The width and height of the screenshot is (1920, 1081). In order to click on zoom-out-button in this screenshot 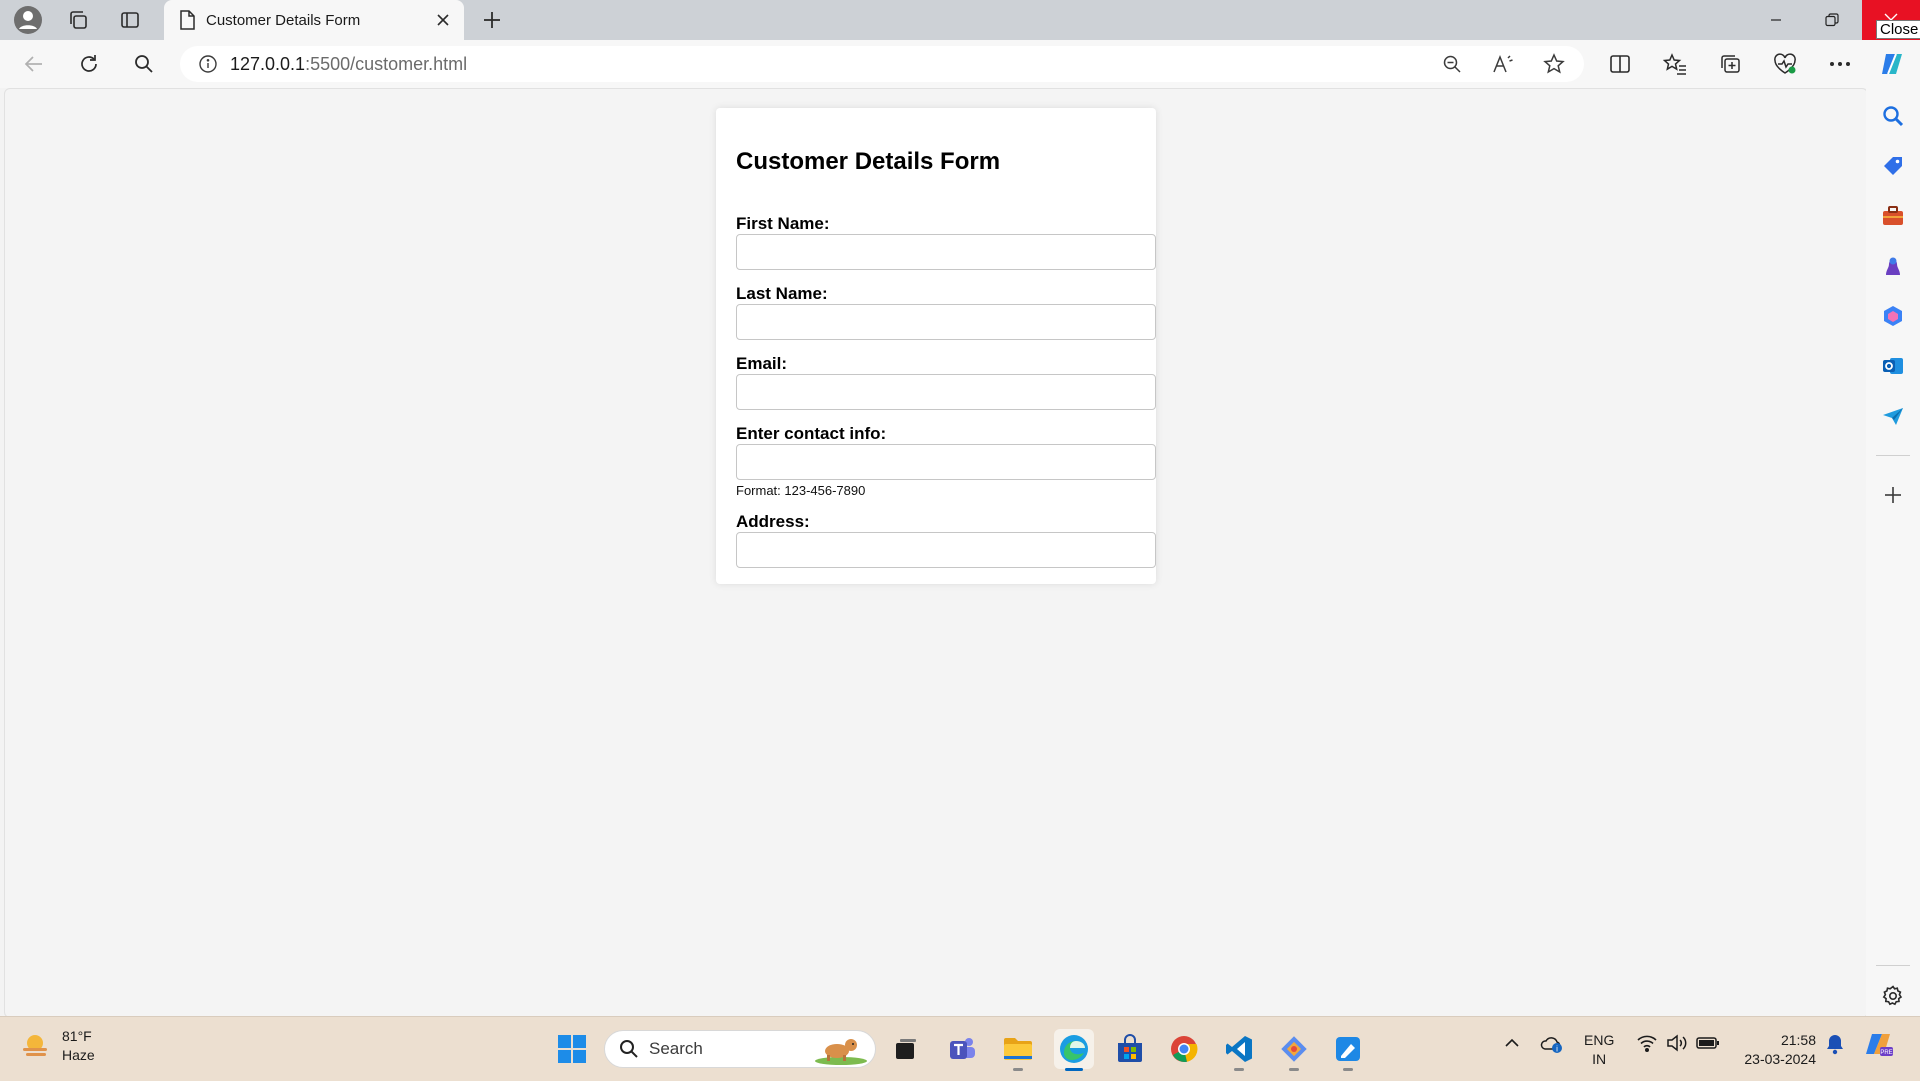, I will do `click(1452, 64)`.